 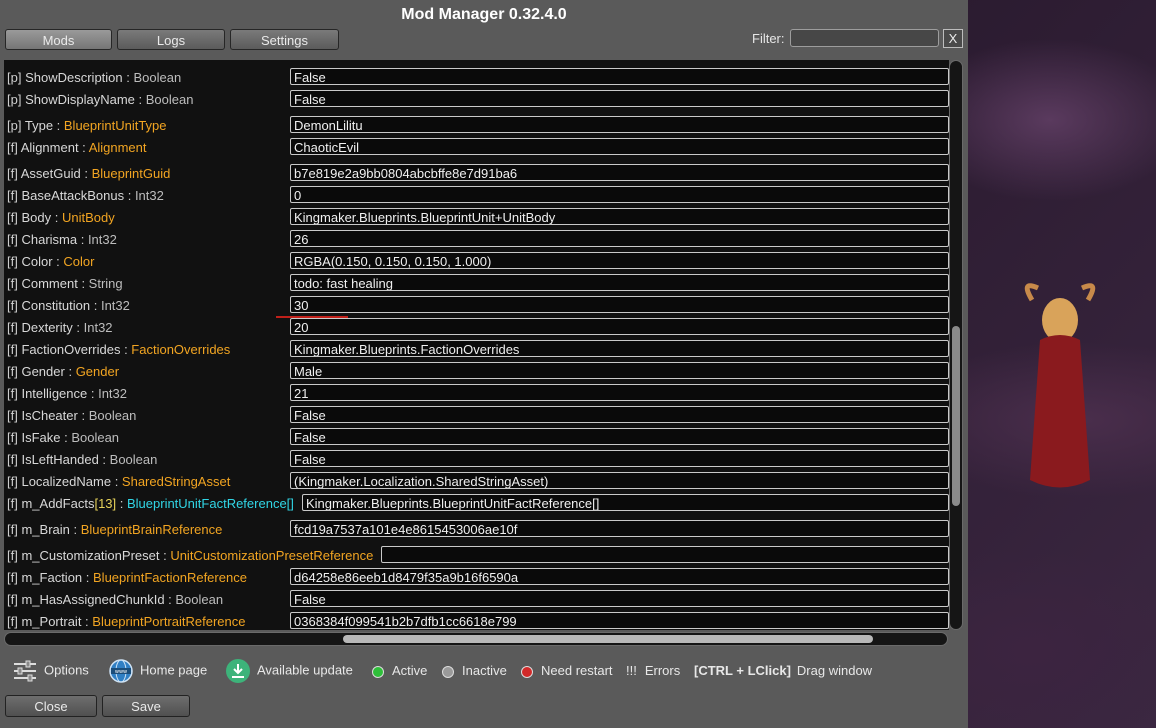 I want to click on field-row: [f] BaseAttackBonus : Int32 0, so click(x=476, y=195).